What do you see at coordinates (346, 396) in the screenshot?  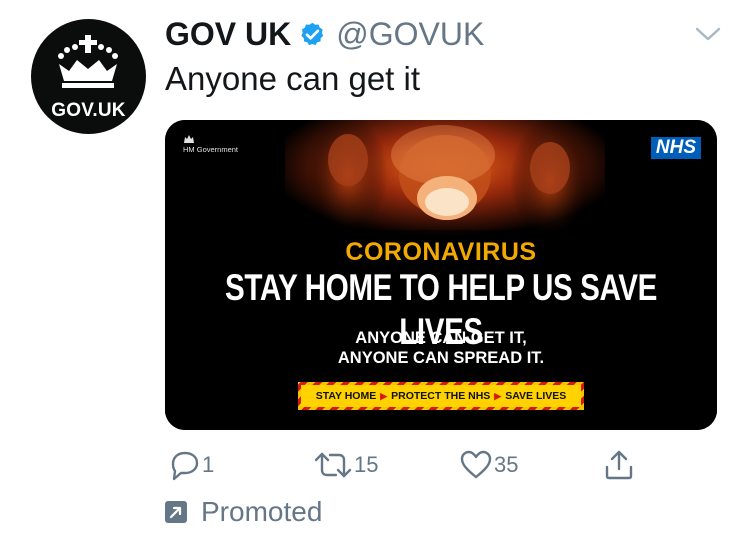 I see `banner-item: STAY HOME` at bounding box center [346, 396].